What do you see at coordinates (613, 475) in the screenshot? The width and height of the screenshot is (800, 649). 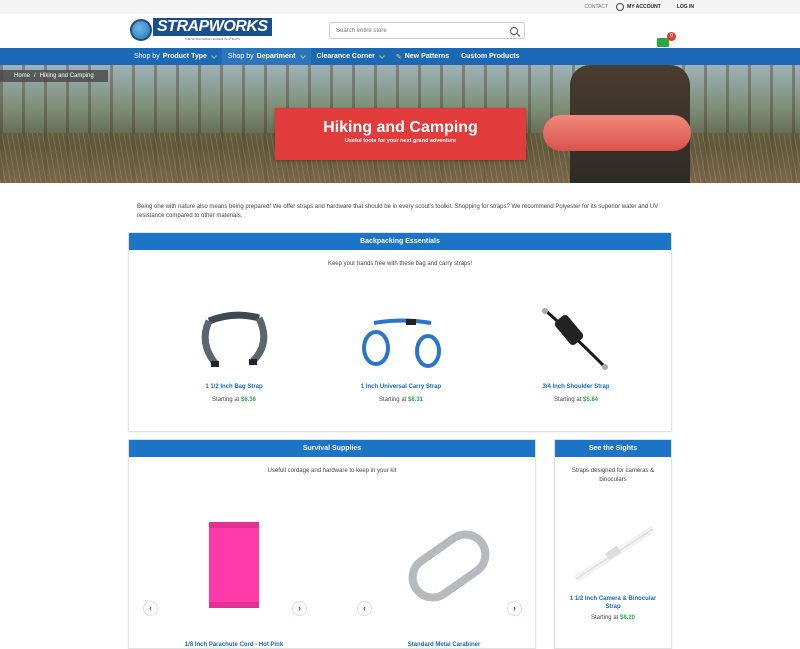 I see `panel-subtitle: Straps designed for cameras & binoculars` at bounding box center [613, 475].